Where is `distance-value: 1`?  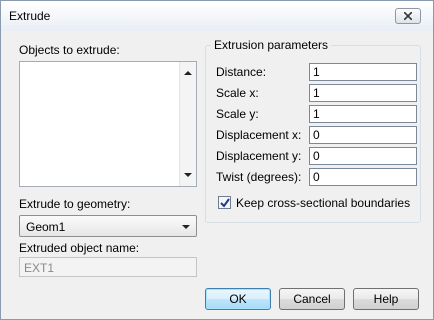 distance-value: 1 is located at coordinates (316, 72).